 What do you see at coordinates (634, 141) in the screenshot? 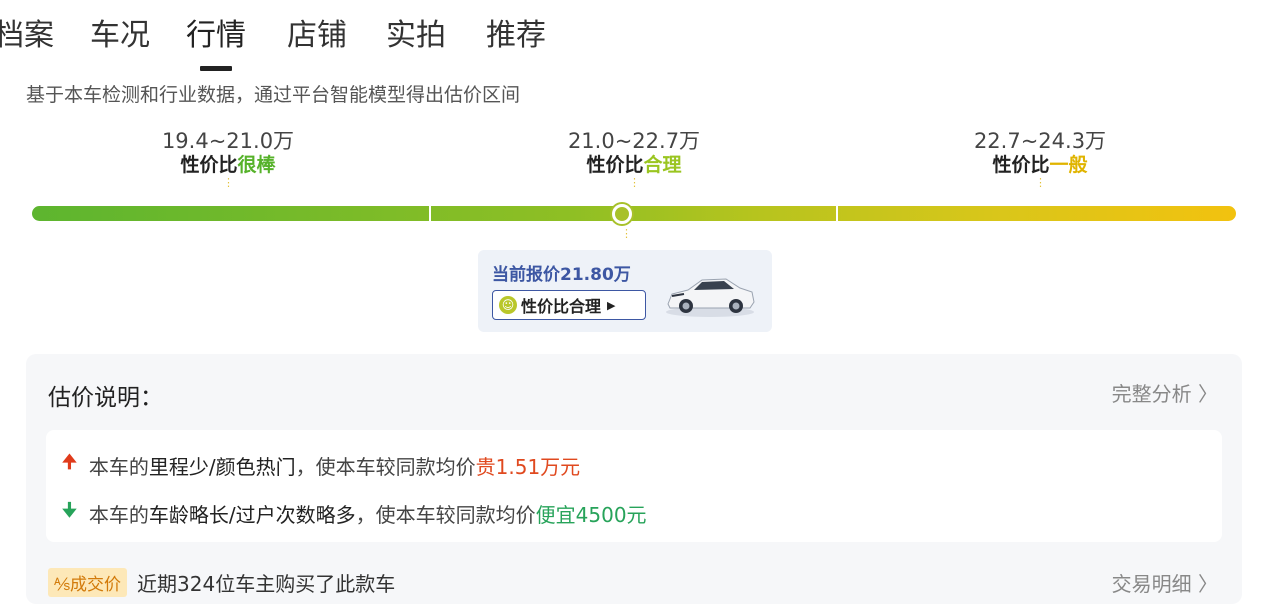
I see `range-price: 21.0~22.7万` at bounding box center [634, 141].